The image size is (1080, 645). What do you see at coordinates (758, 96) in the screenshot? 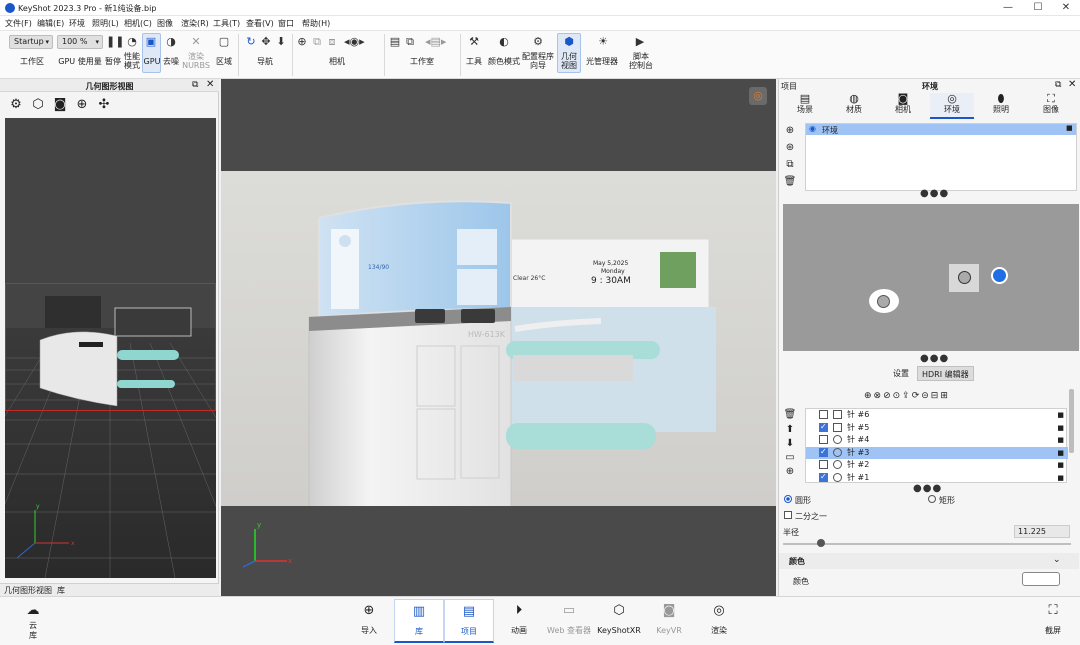
I see `render-settings-icon: ◎` at bounding box center [758, 96].